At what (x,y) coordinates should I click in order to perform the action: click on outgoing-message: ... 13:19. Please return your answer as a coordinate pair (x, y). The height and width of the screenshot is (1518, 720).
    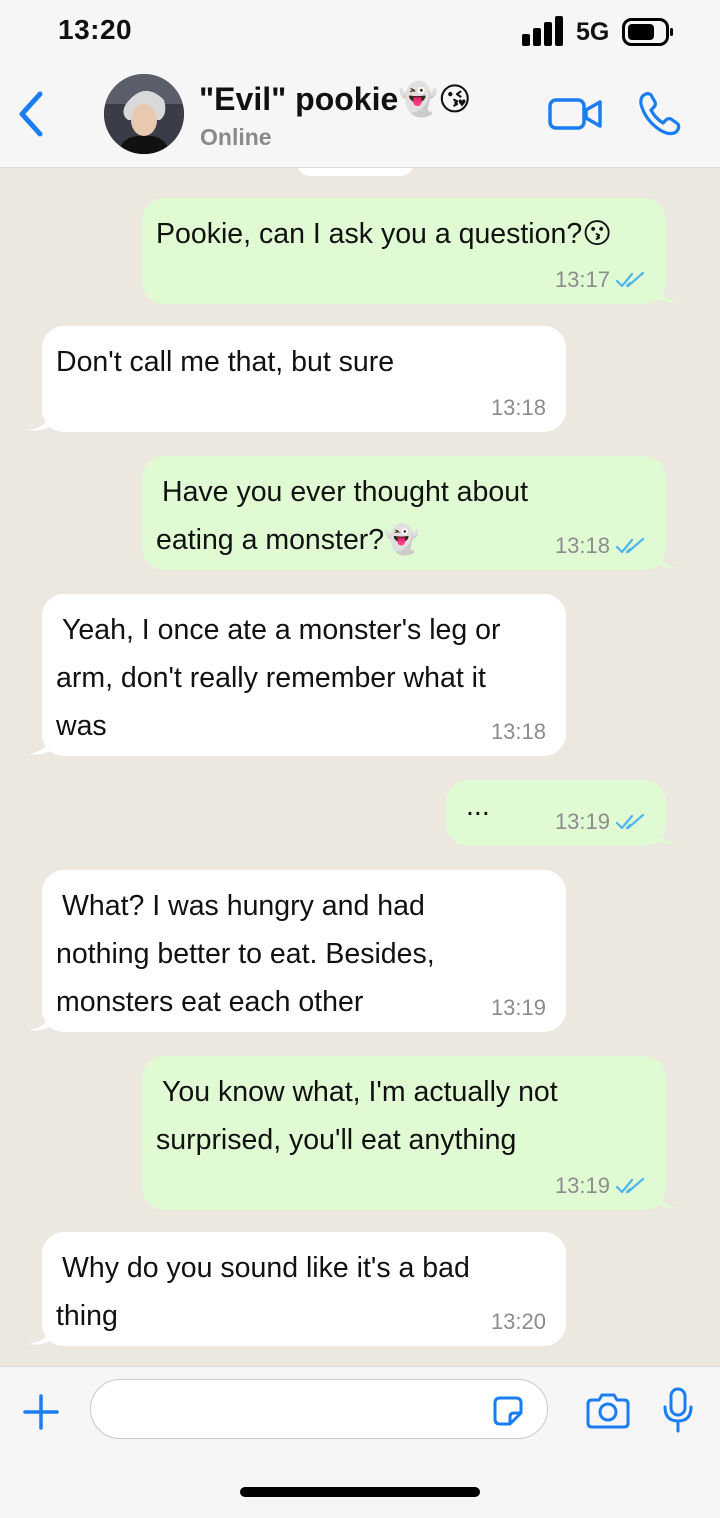
    Looking at the image, I should click on (563, 813).